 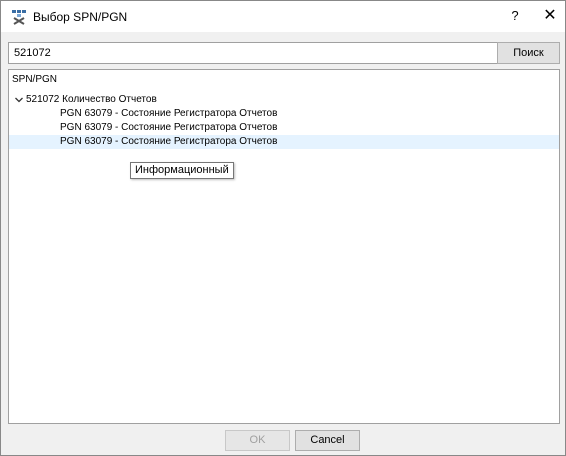 I want to click on close-button: ✕, so click(x=550, y=16).